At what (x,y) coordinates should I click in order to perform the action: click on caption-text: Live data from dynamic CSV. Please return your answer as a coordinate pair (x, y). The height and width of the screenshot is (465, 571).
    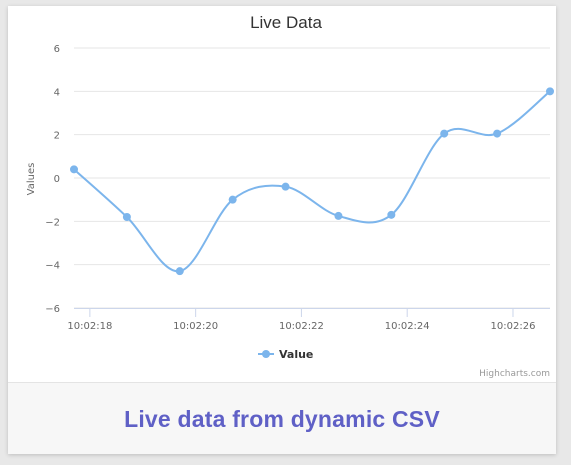
    Looking at the image, I should click on (282, 418).